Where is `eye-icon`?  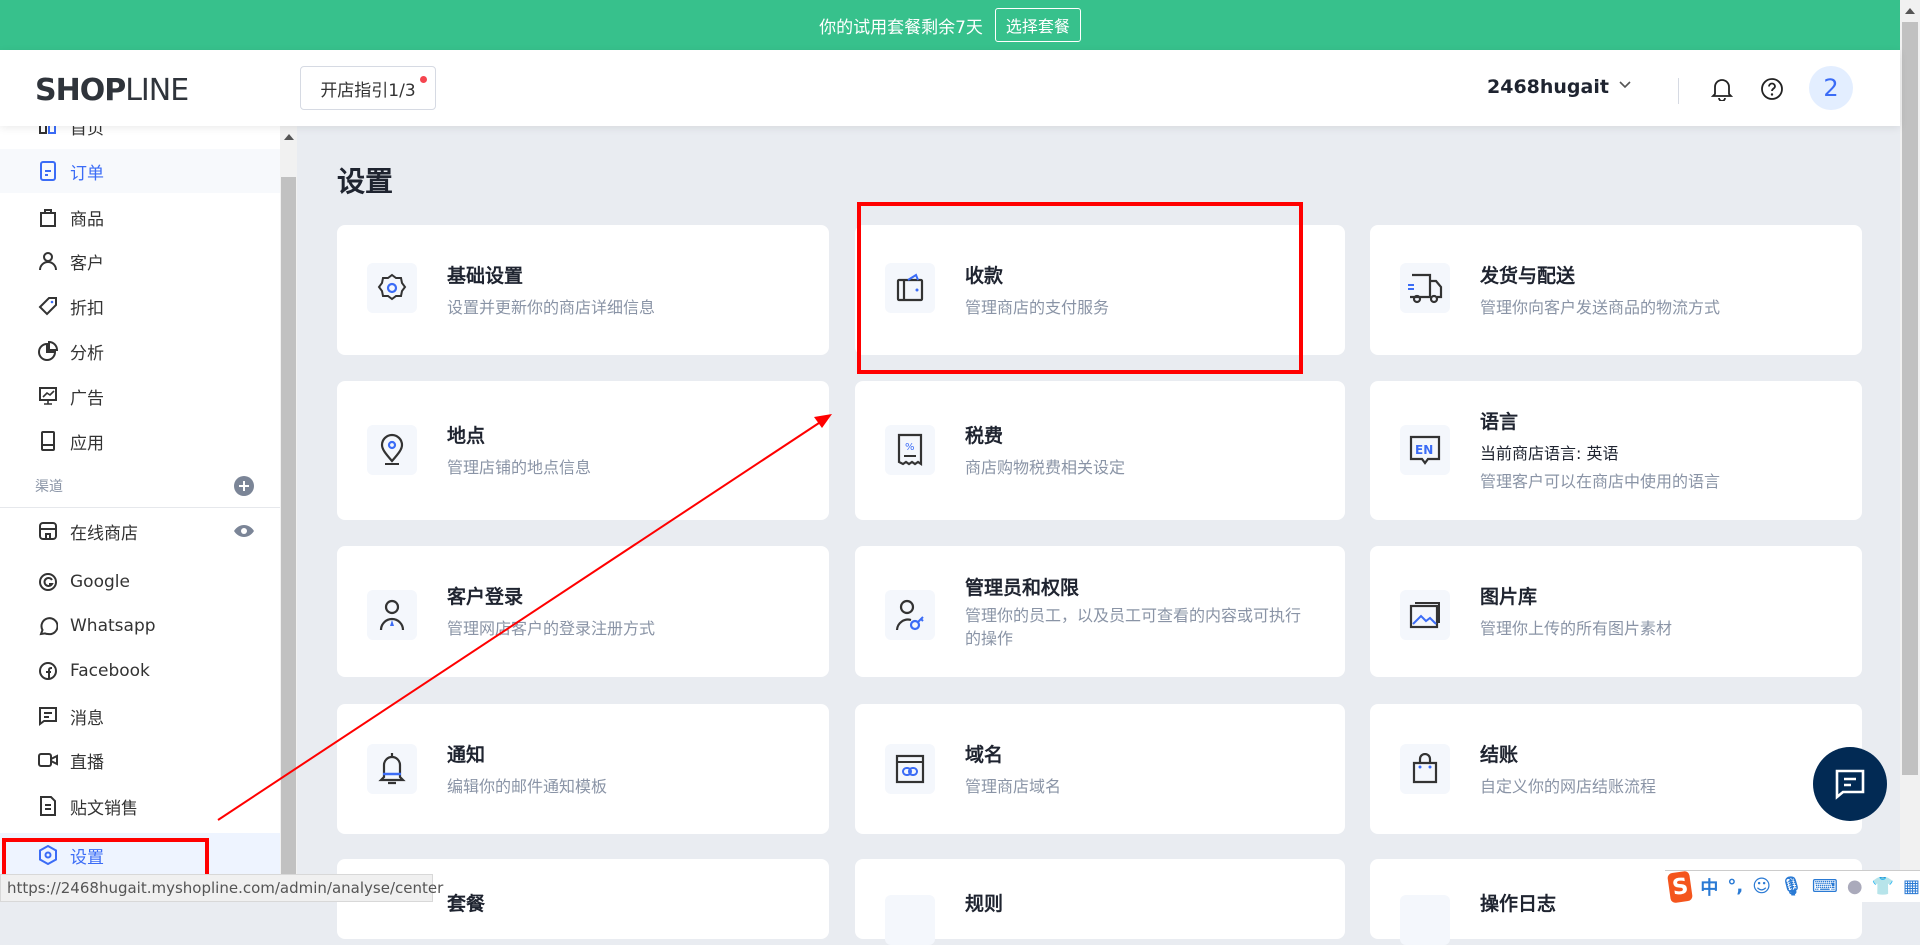
eye-icon is located at coordinates (244, 533).